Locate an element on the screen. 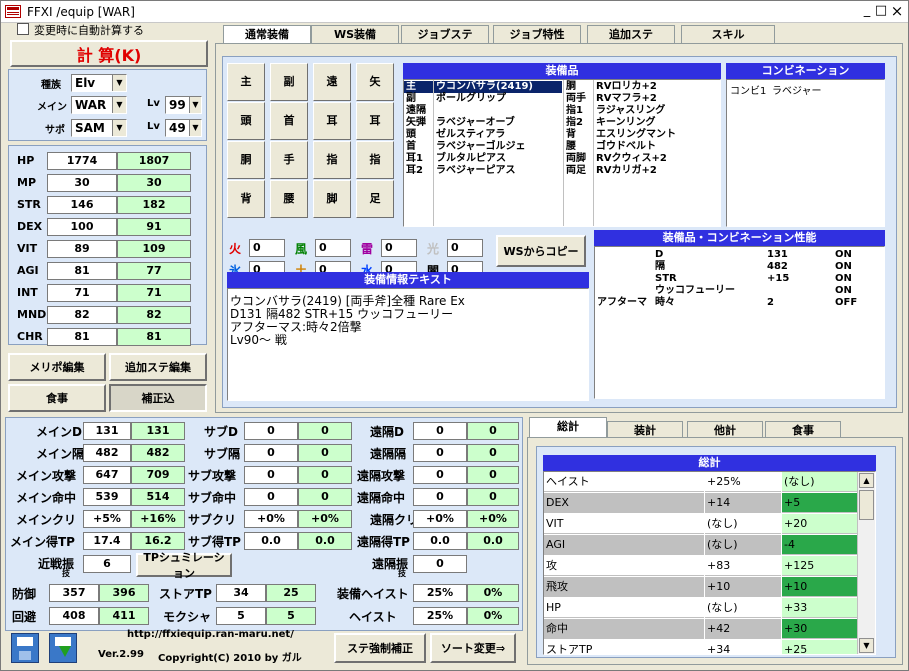 This screenshot has width=909, height=671. slot-button: 副 is located at coordinates (289, 82).